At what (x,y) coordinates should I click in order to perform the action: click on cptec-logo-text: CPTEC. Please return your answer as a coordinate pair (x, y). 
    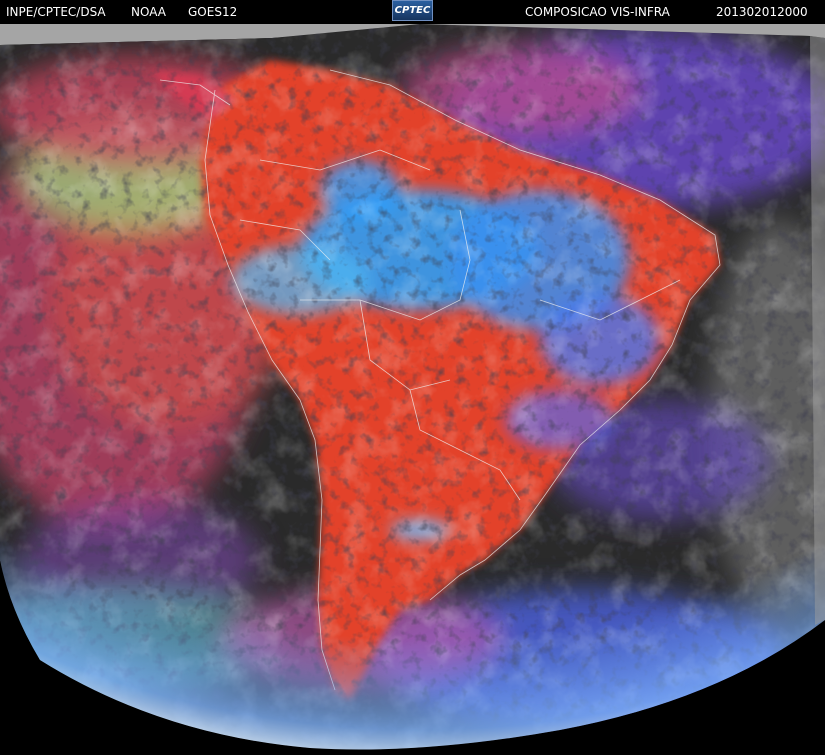
    Looking at the image, I should click on (412, 10).